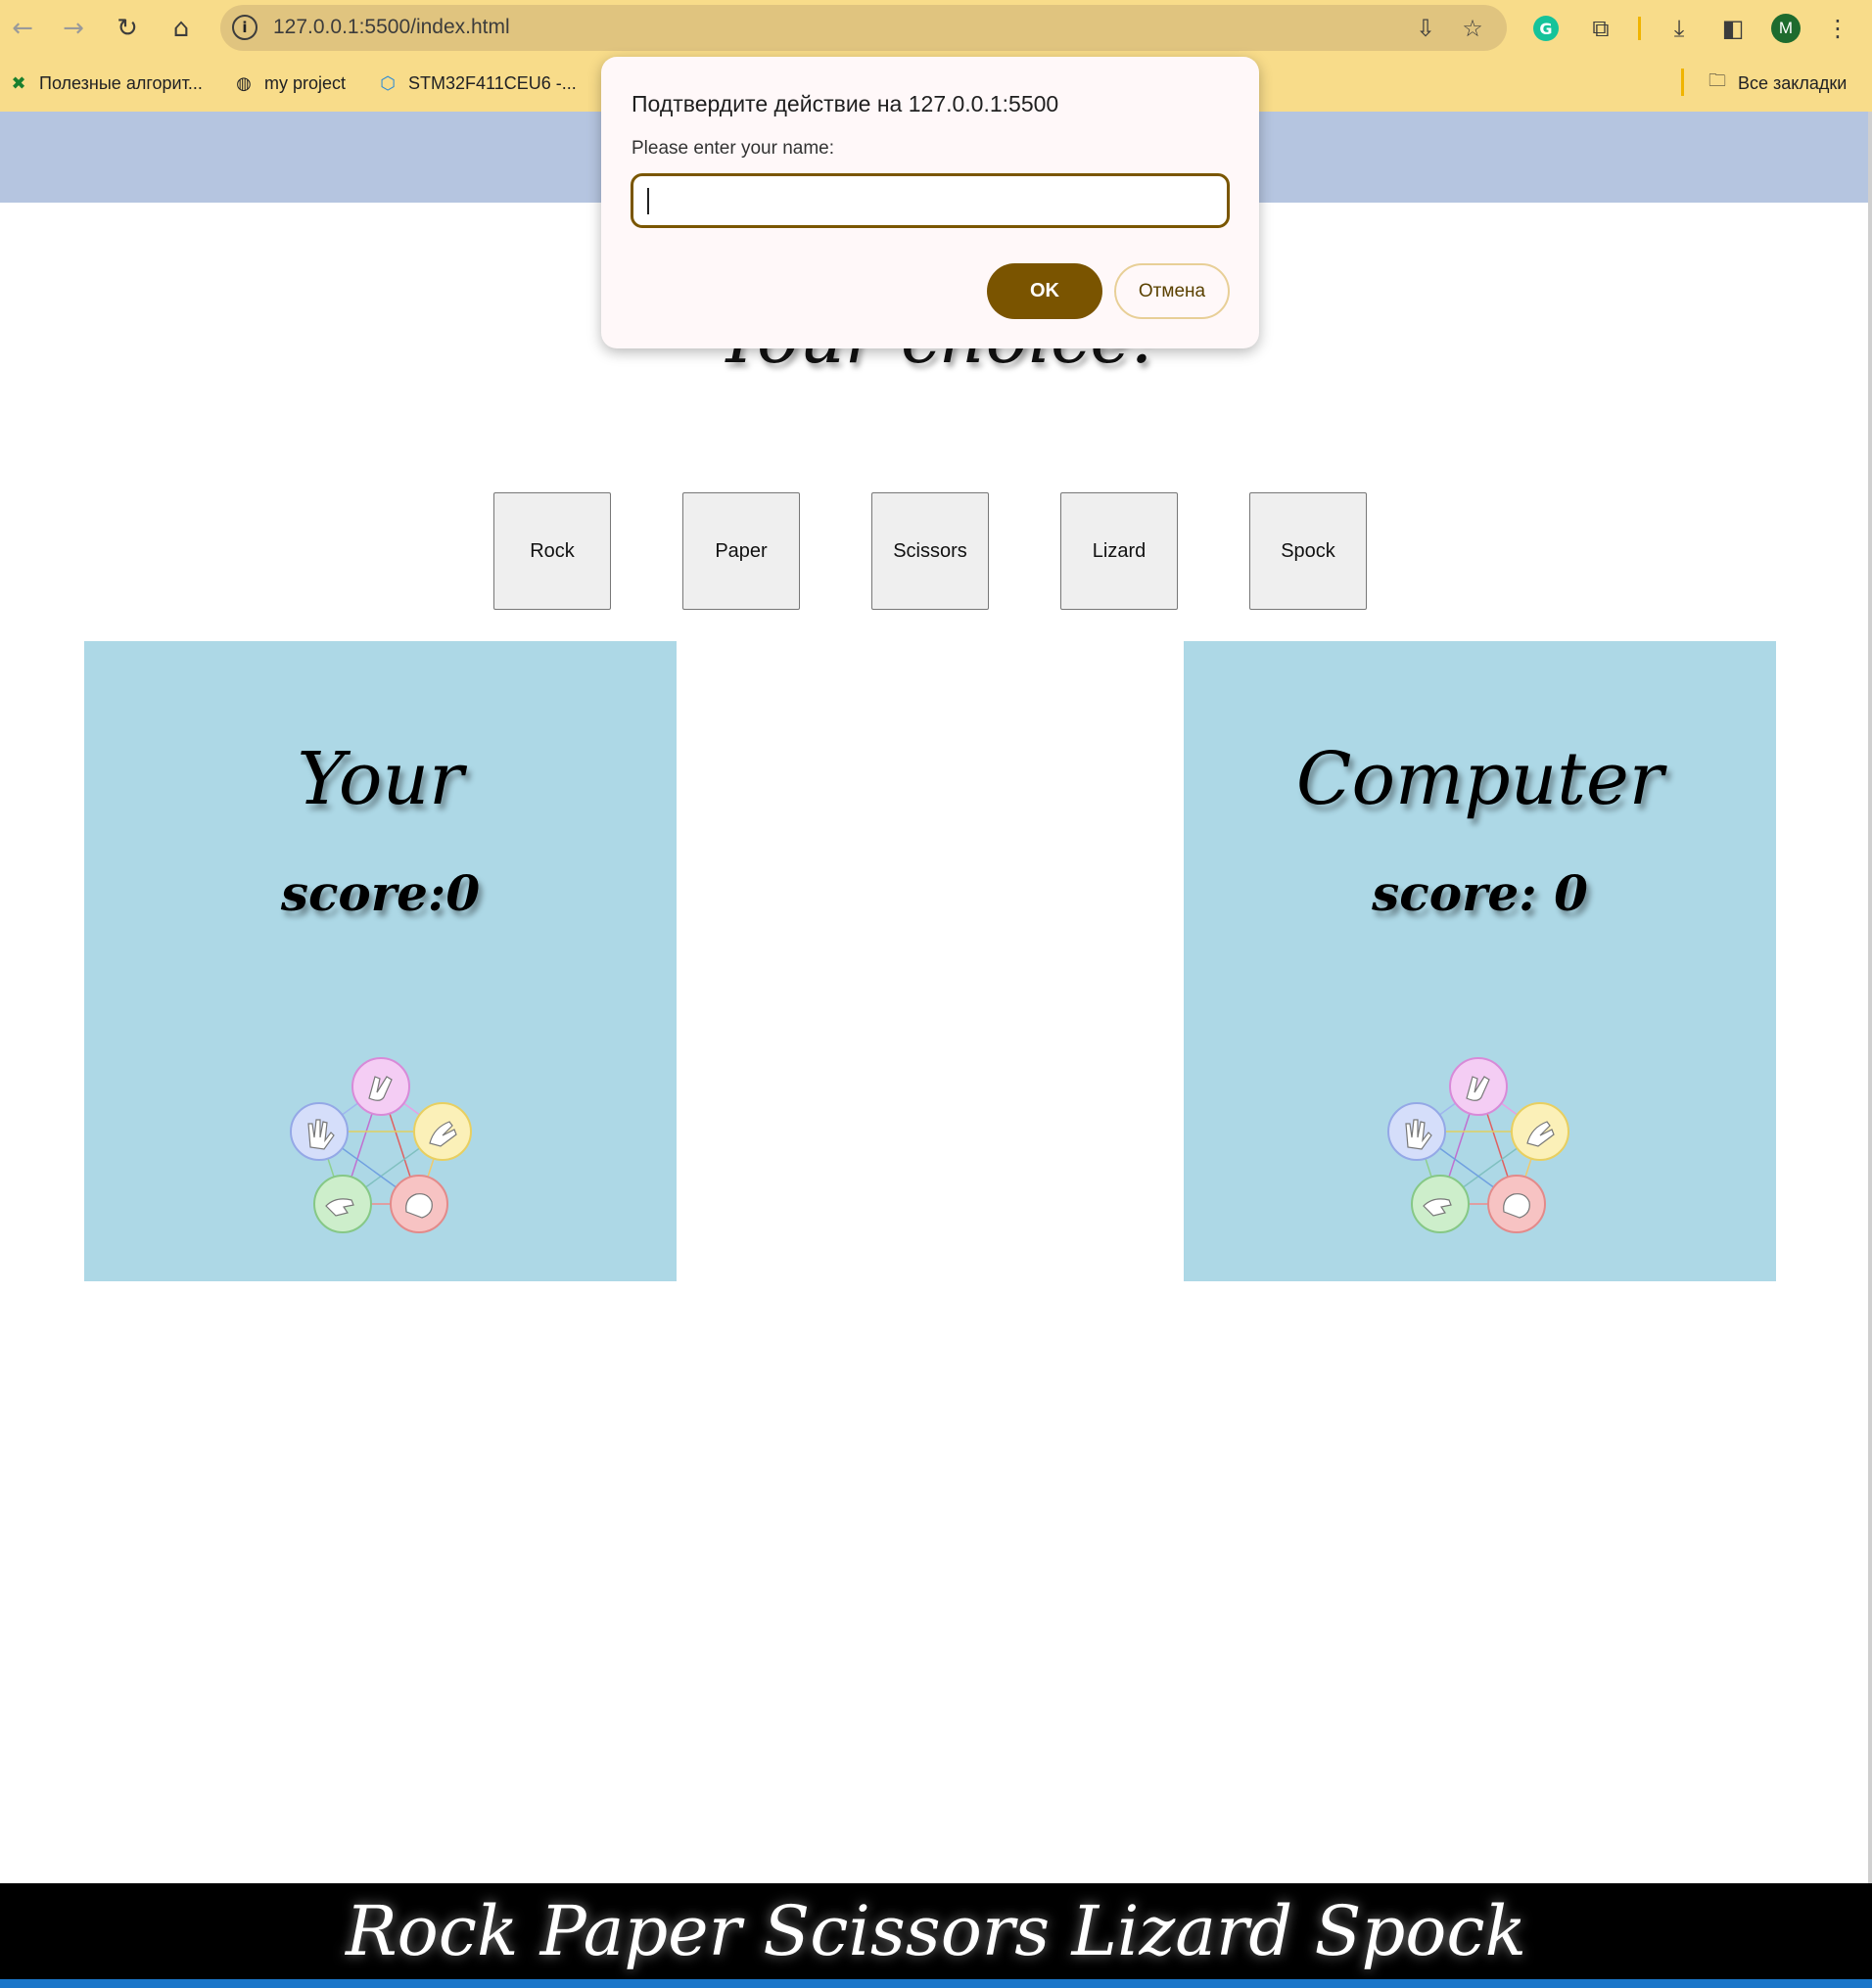 The image size is (1872, 1988). Describe the element at coordinates (1717, 80) in the screenshot. I see `folder-icon: 🗀` at that location.